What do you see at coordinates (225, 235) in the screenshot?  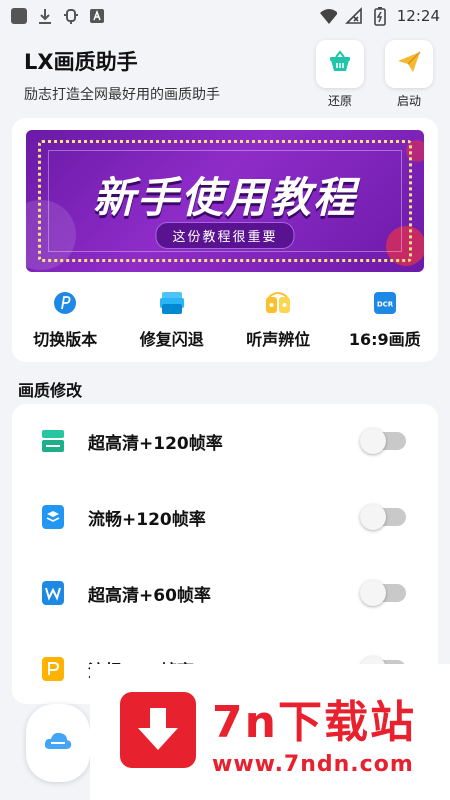 I see `banner-subtitle: 这份教程很重要` at bounding box center [225, 235].